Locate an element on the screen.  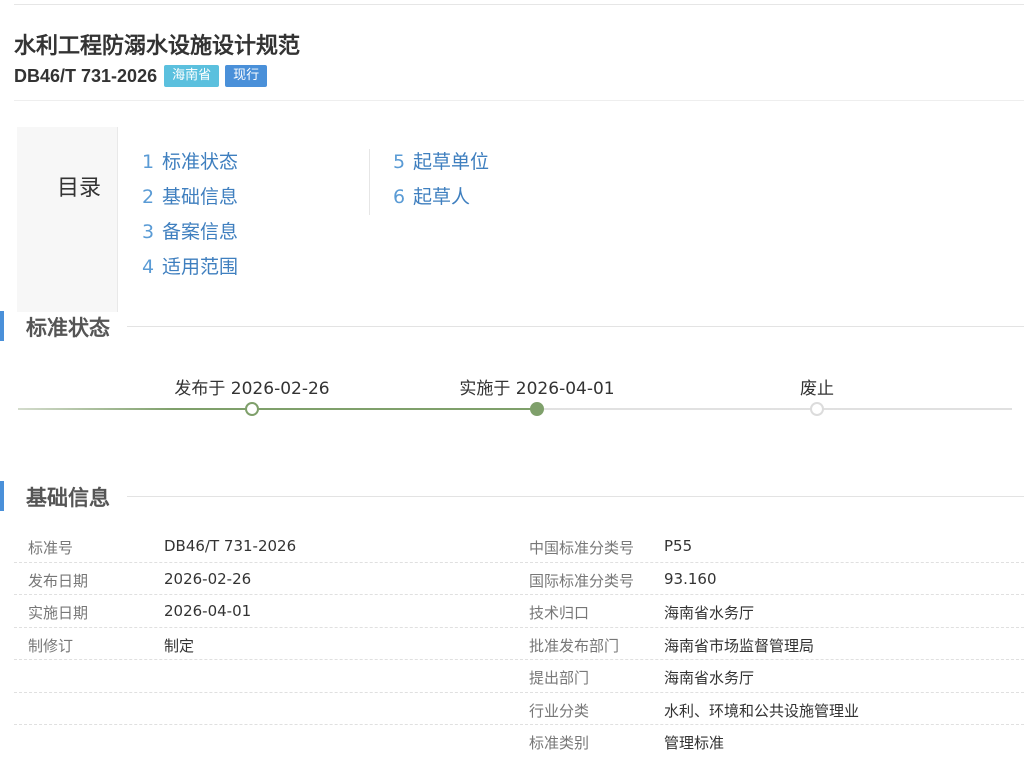
field-value-revision-type: 制定 is located at coordinates (179, 645).